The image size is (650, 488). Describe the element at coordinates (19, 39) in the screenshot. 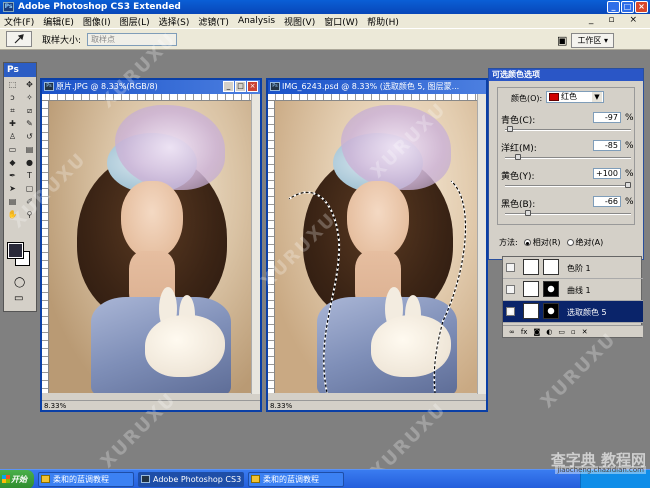

I see `eyedropper-tool-preset-icon` at that location.